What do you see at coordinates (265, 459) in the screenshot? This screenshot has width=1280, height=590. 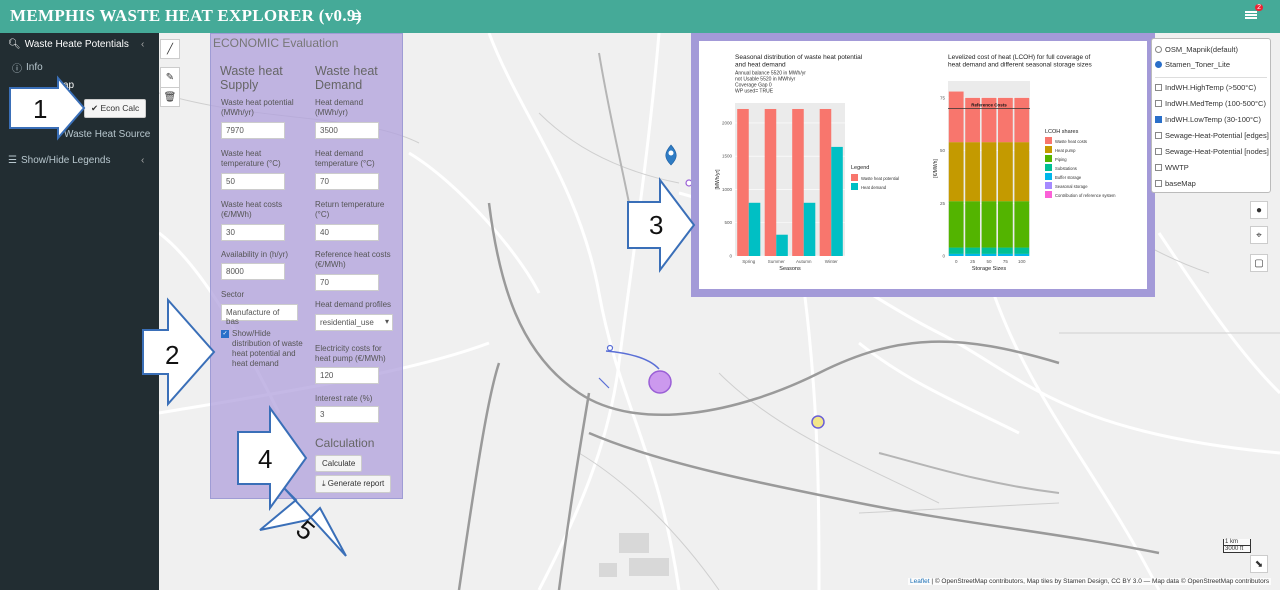 I see `callout-4-label: 4` at bounding box center [265, 459].